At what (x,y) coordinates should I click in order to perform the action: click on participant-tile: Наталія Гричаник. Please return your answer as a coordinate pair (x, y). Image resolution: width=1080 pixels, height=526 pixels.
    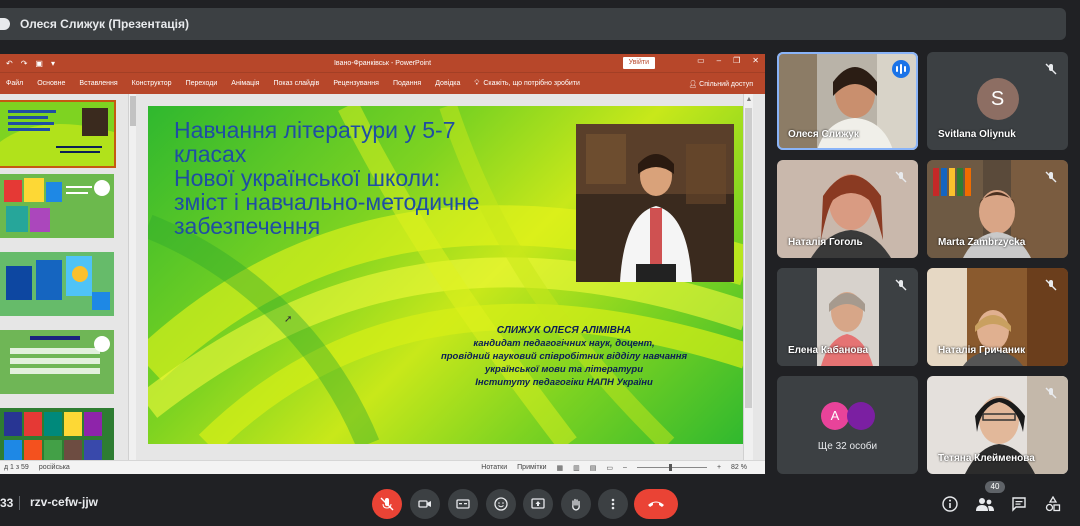
    Looking at the image, I should click on (997, 317).